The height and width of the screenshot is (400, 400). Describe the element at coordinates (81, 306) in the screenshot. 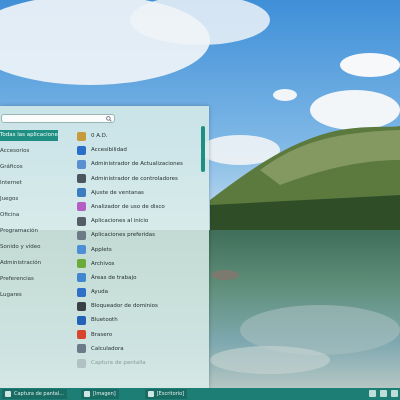

I see `domain-blocker-icon` at that location.